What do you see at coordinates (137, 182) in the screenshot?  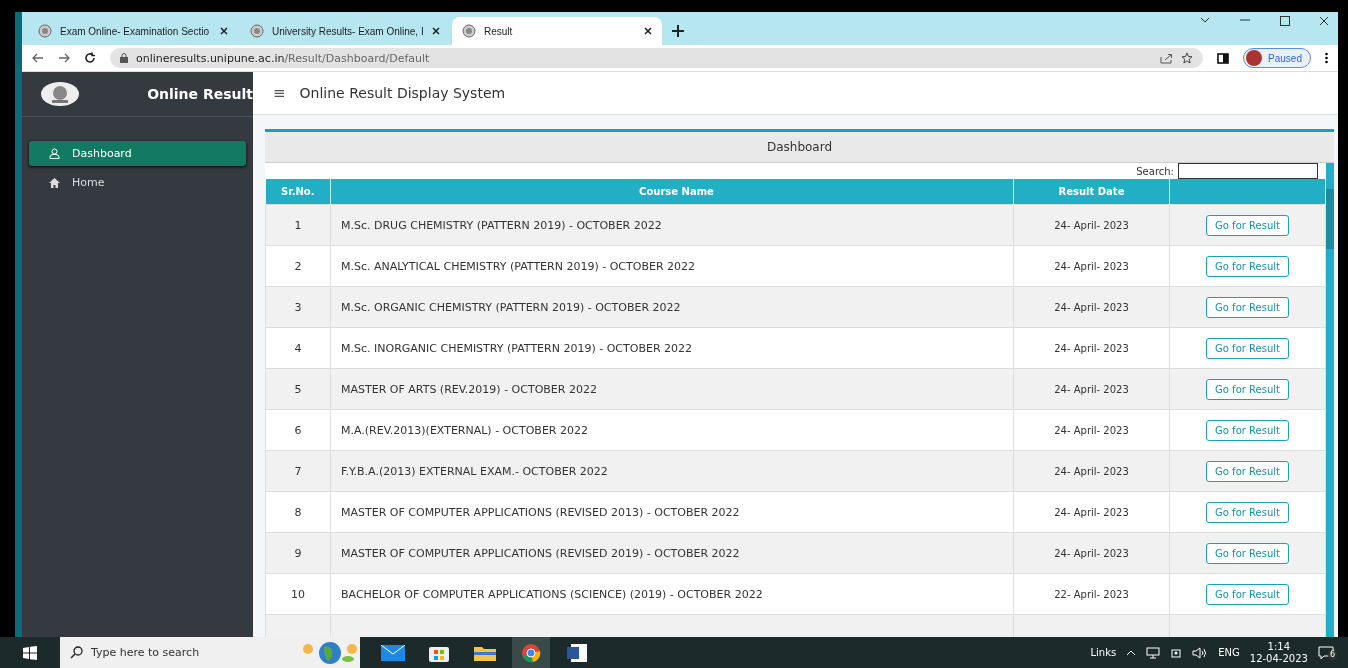 I see `sidebar-item: Home` at bounding box center [137, 182].